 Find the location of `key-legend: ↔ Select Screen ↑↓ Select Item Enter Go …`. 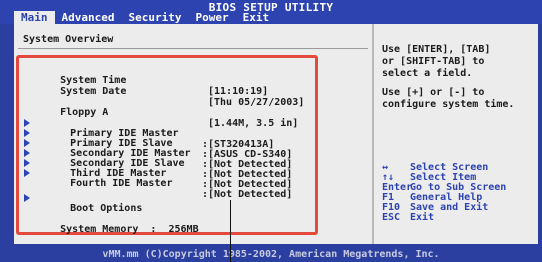

key-legend: ↔ Select Screen ↑↓ Select Item Enter Go … is located at coordinates (444, 193).